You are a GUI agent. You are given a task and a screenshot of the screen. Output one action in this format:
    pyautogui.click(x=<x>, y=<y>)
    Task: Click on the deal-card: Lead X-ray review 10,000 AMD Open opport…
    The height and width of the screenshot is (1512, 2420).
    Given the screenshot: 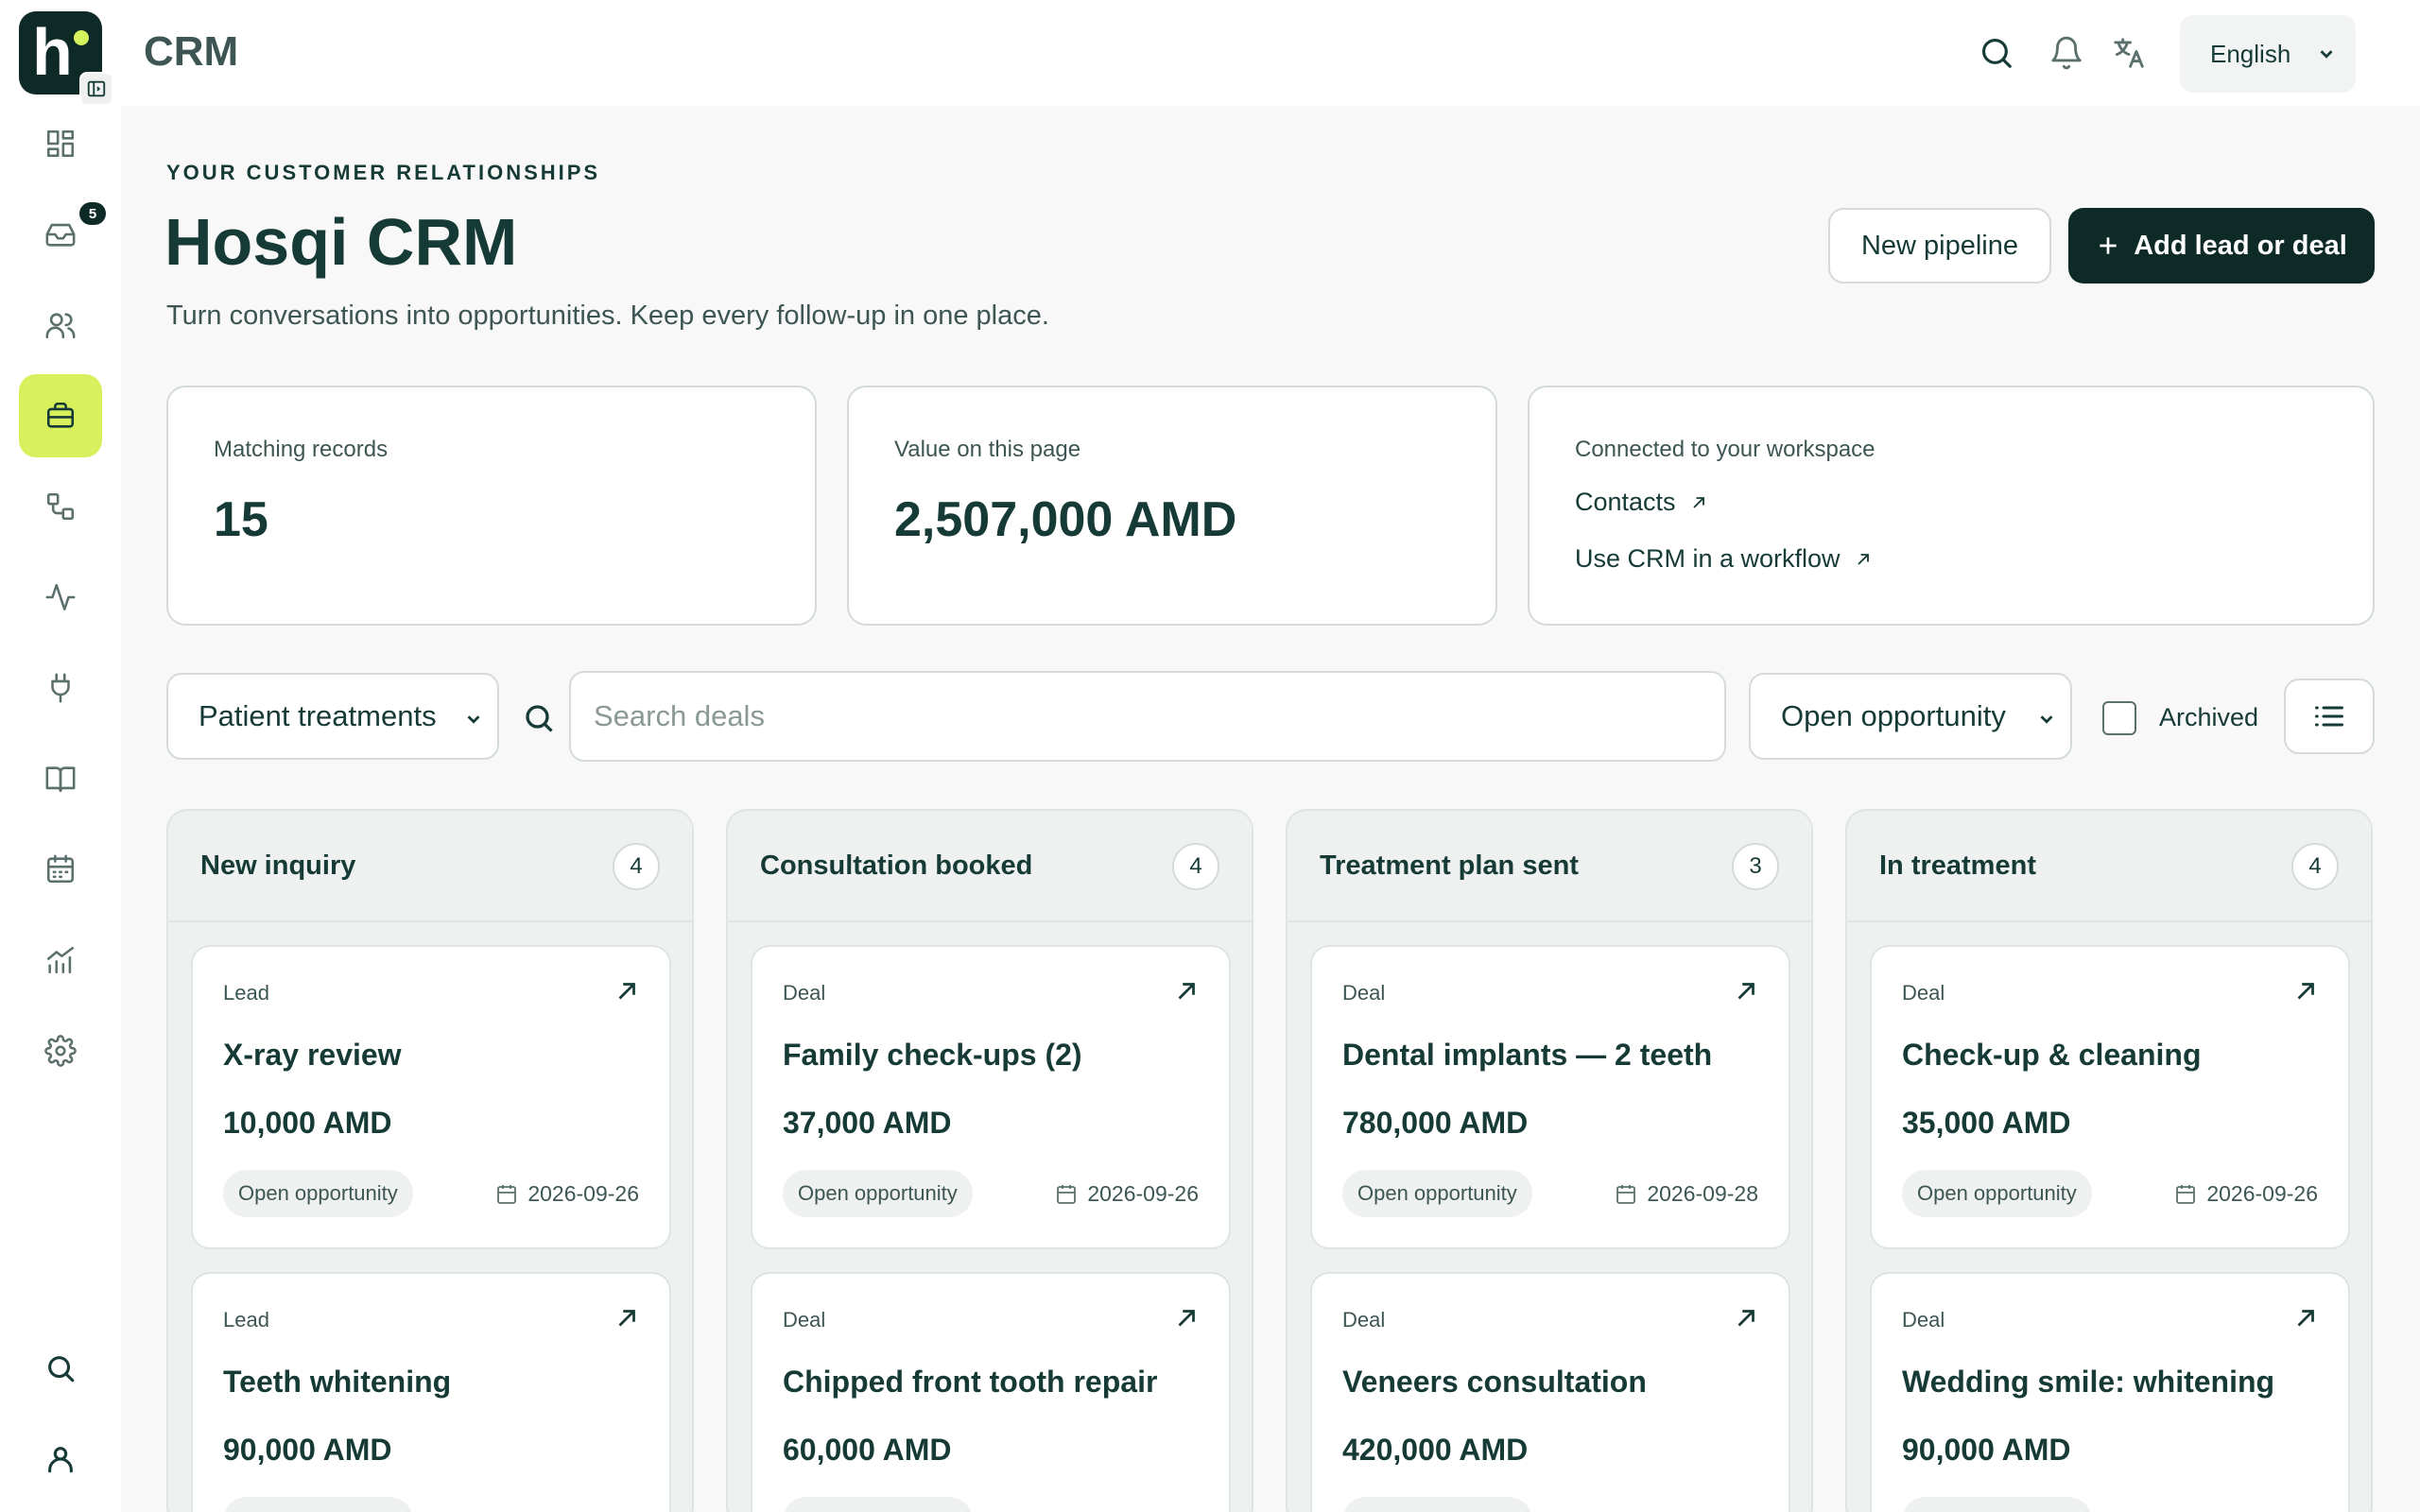 What is the action you would take?
    pyautogui.click(x=431, y=1097)
    